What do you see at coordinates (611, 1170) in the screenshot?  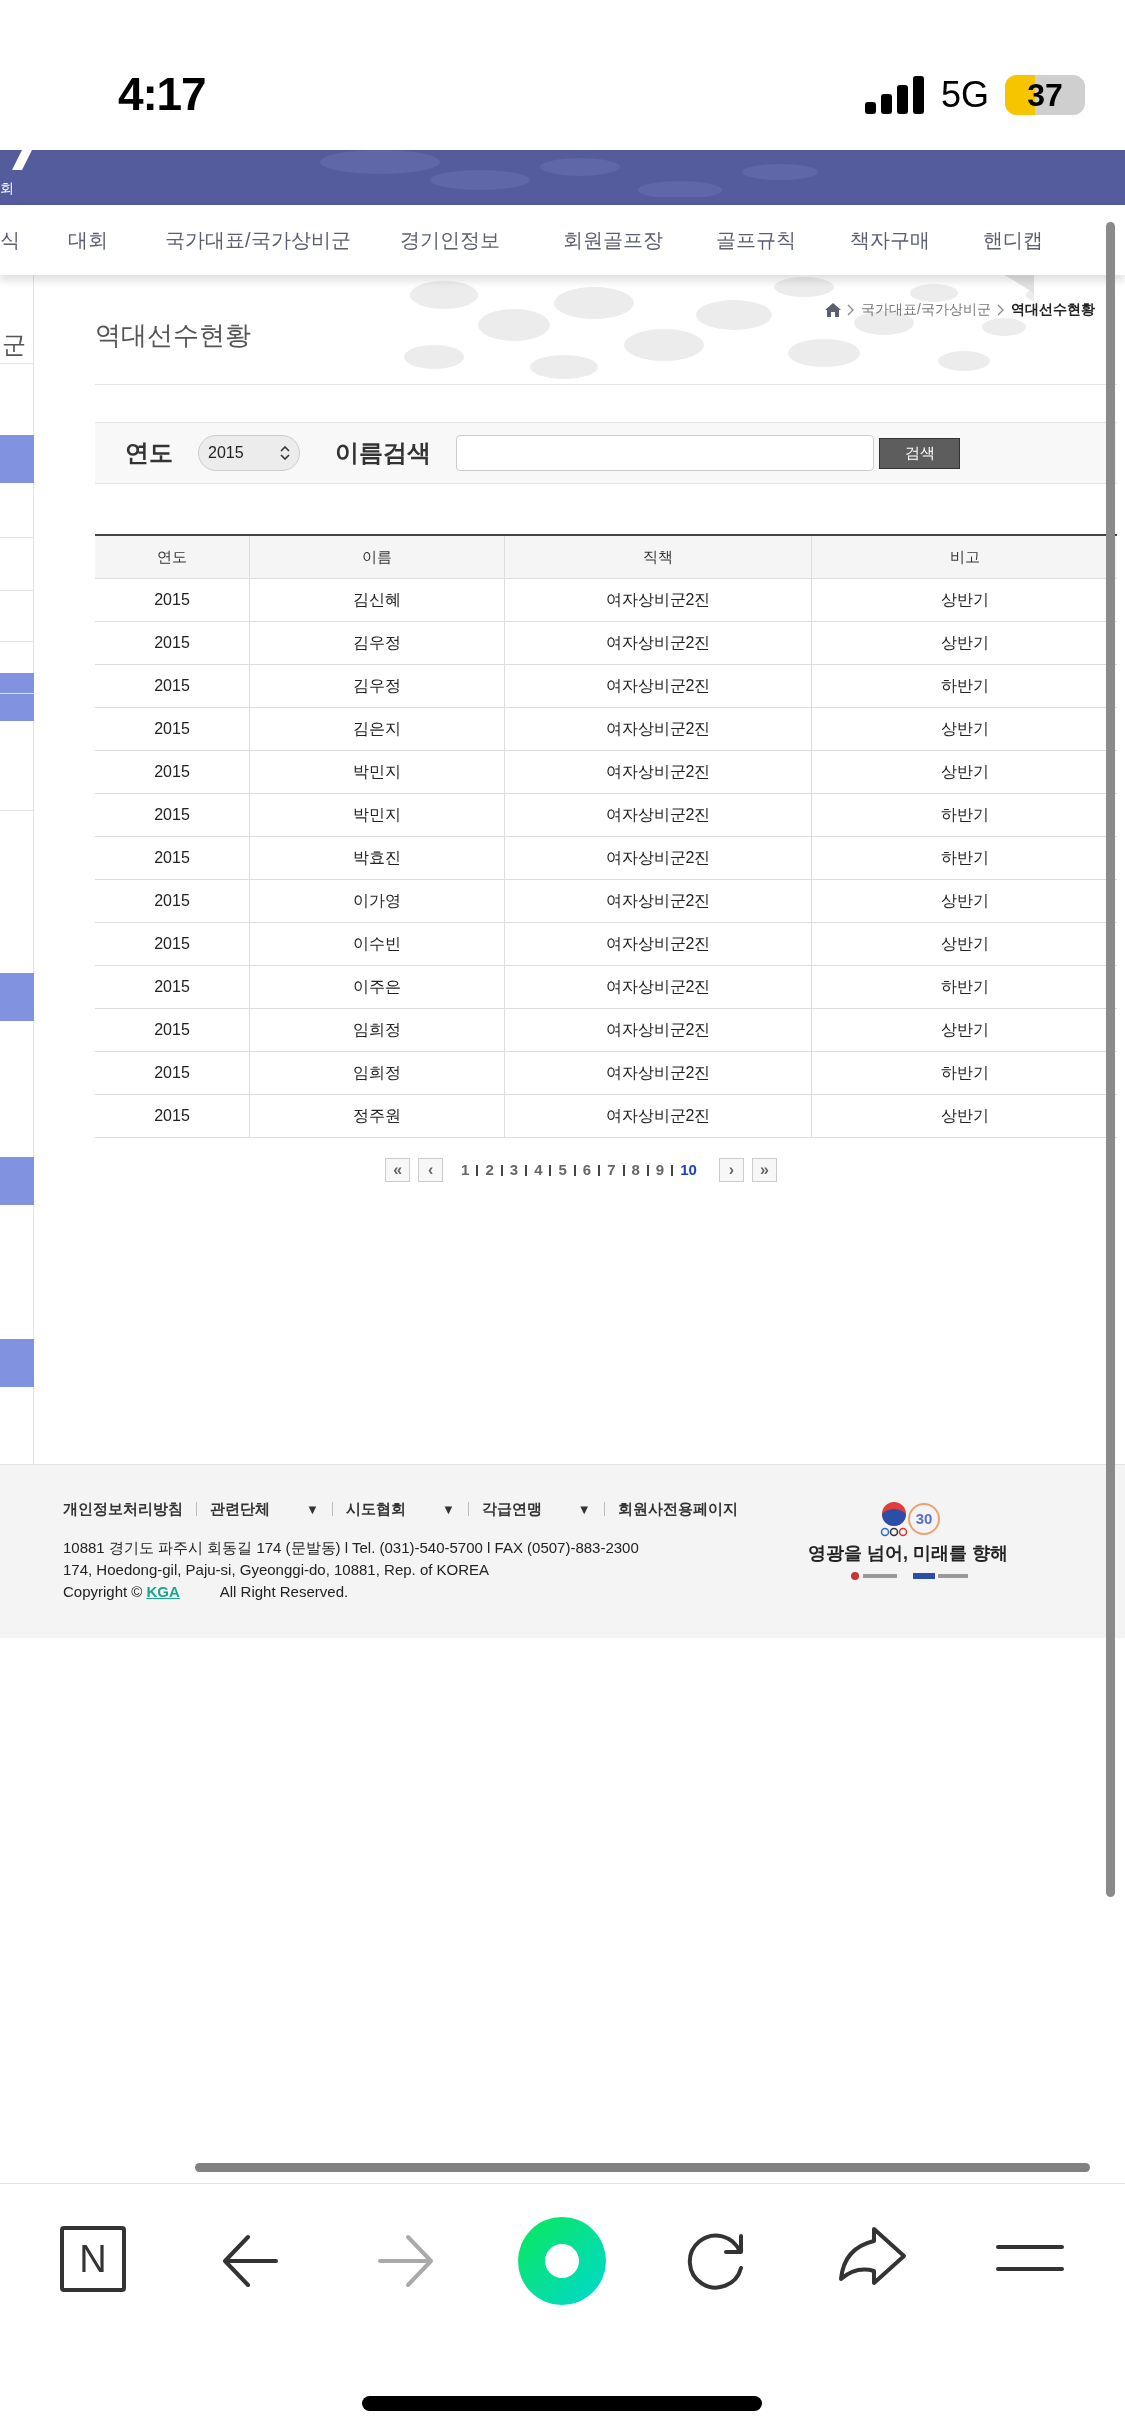 I see `page-link: 7` at bounding box center [611, 1170].